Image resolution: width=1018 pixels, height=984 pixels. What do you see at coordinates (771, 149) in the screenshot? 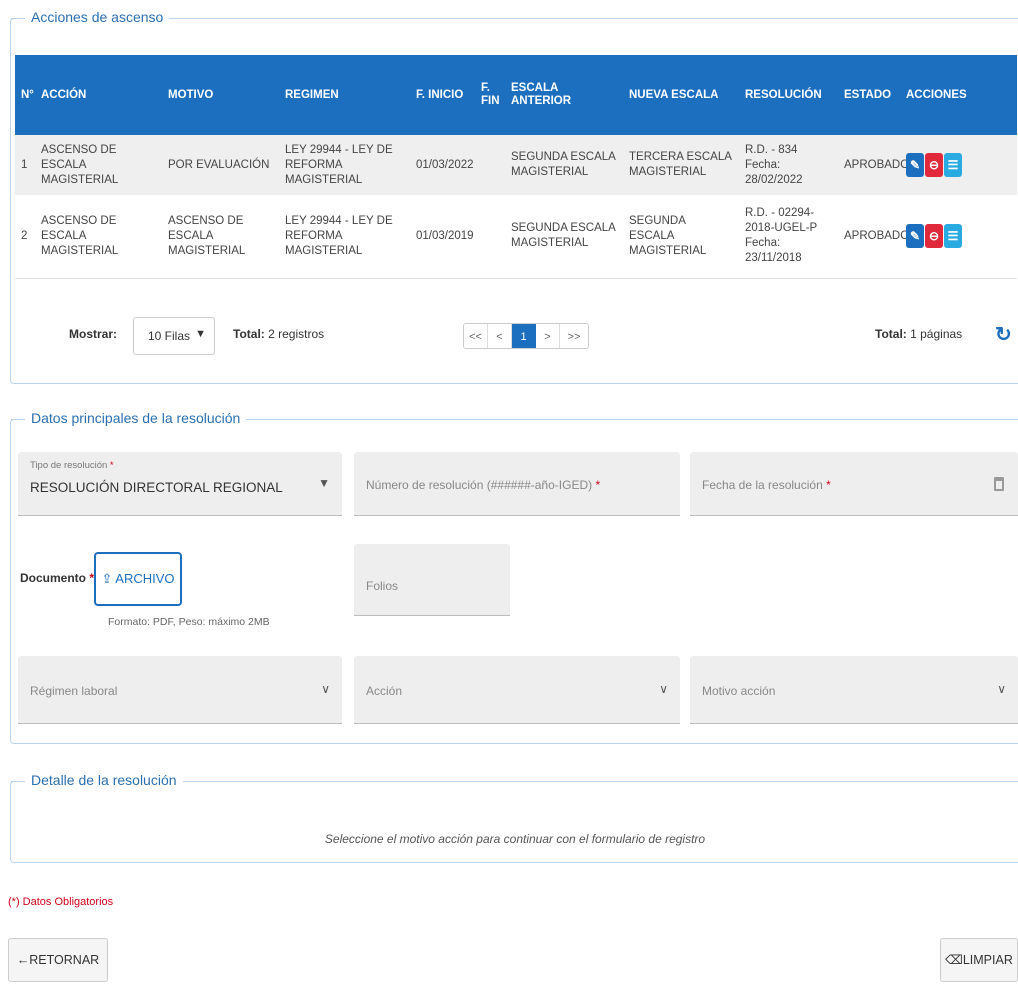
I see `resolucion-numero: R.D. - 834` at bounding box center [771, 149].